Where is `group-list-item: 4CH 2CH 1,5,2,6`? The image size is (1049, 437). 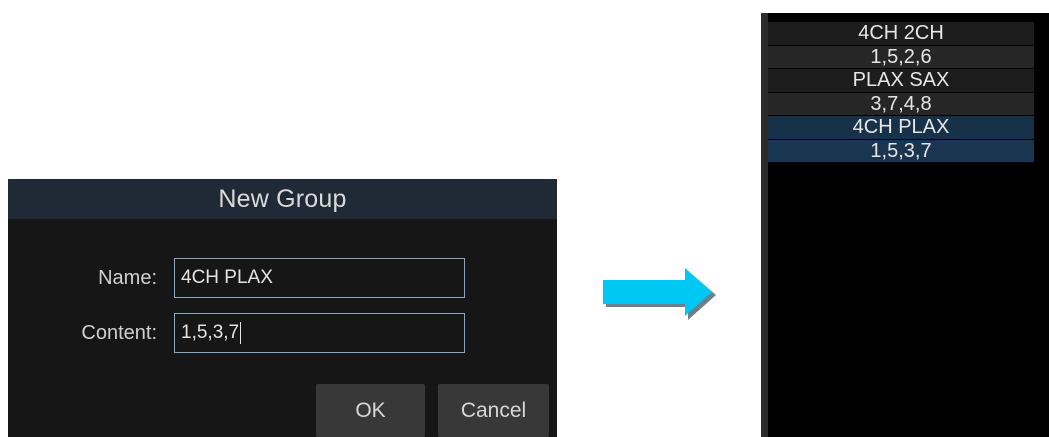
group-list-item: 4CH 2CH 1,5,2,6 is located at coordinates (901, 44).